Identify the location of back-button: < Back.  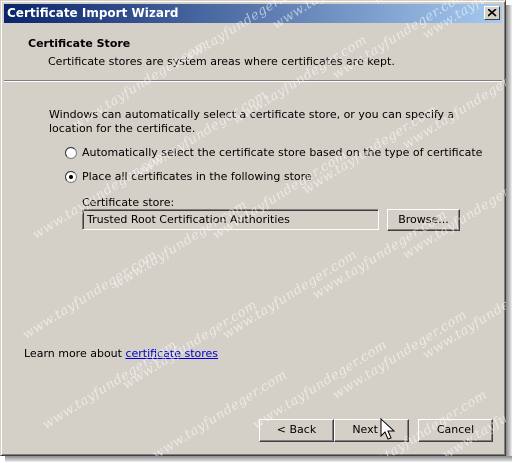
(296, 430).